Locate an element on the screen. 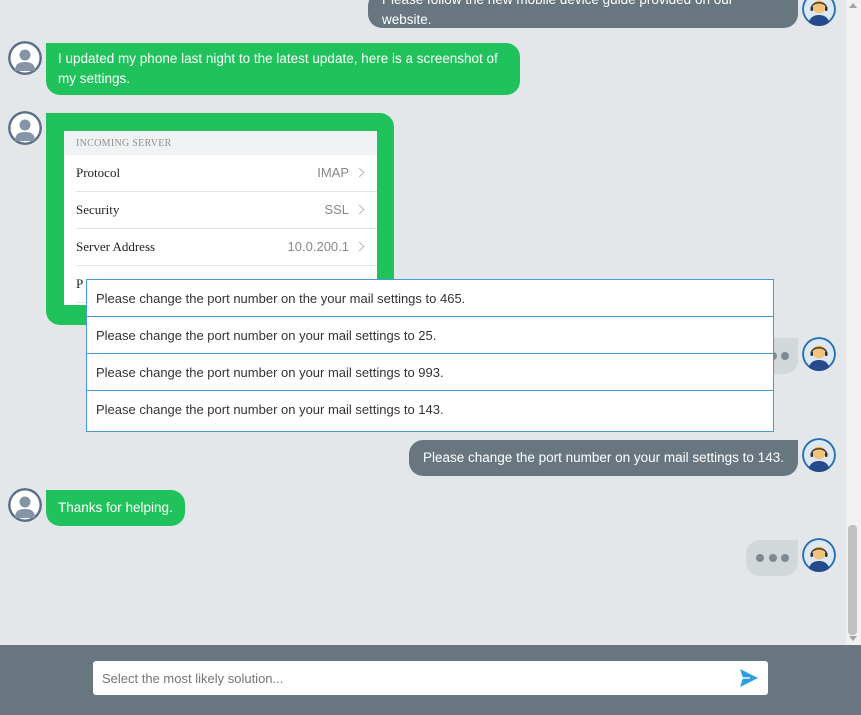 The height and width of the screenshot is (715, 861). customer-message: Thanks for helping. is located at coordinates (115, 508).